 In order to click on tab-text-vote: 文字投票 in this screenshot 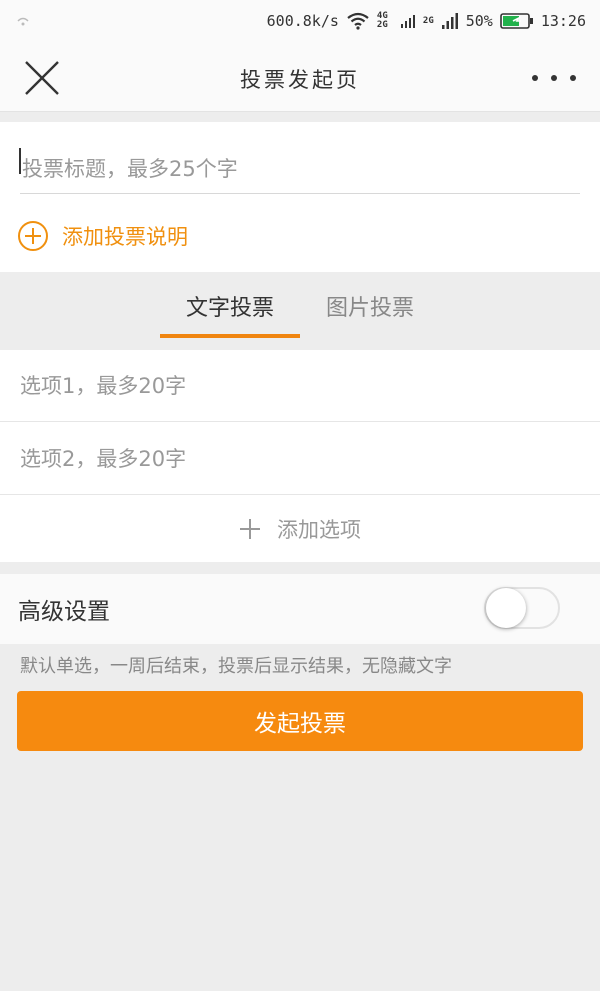, I will do `click(230, 306)`.